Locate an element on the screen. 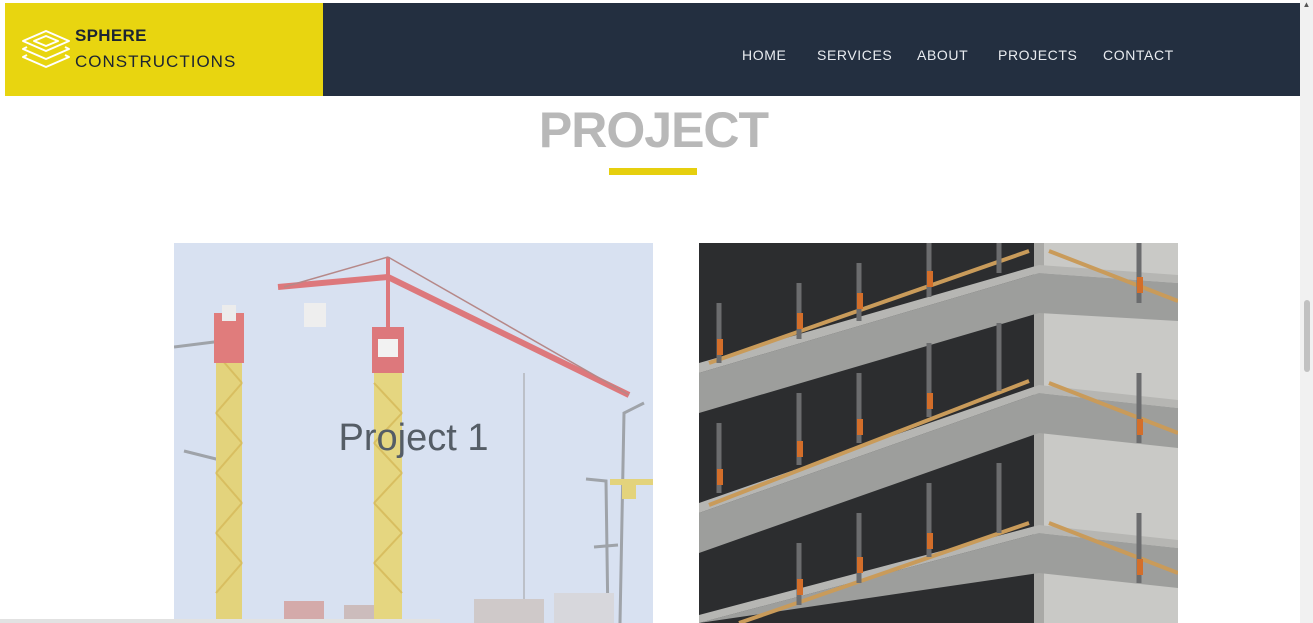  main-nav: HOME SERVICES ABOUT PROJECTS CONTACT is located at coordinates (652, 57).